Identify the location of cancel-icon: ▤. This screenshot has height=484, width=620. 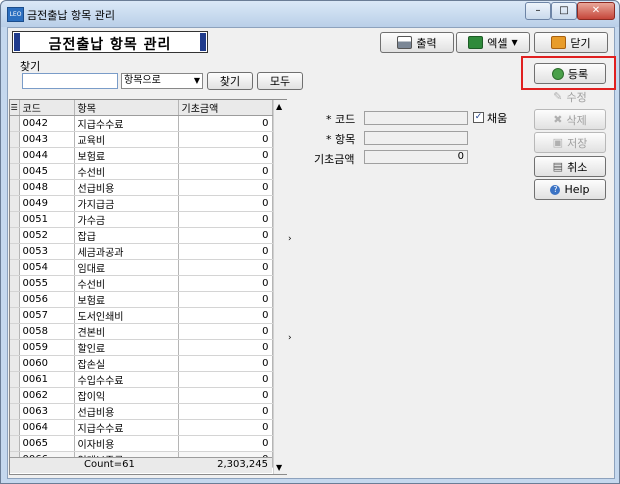
(558, 166).